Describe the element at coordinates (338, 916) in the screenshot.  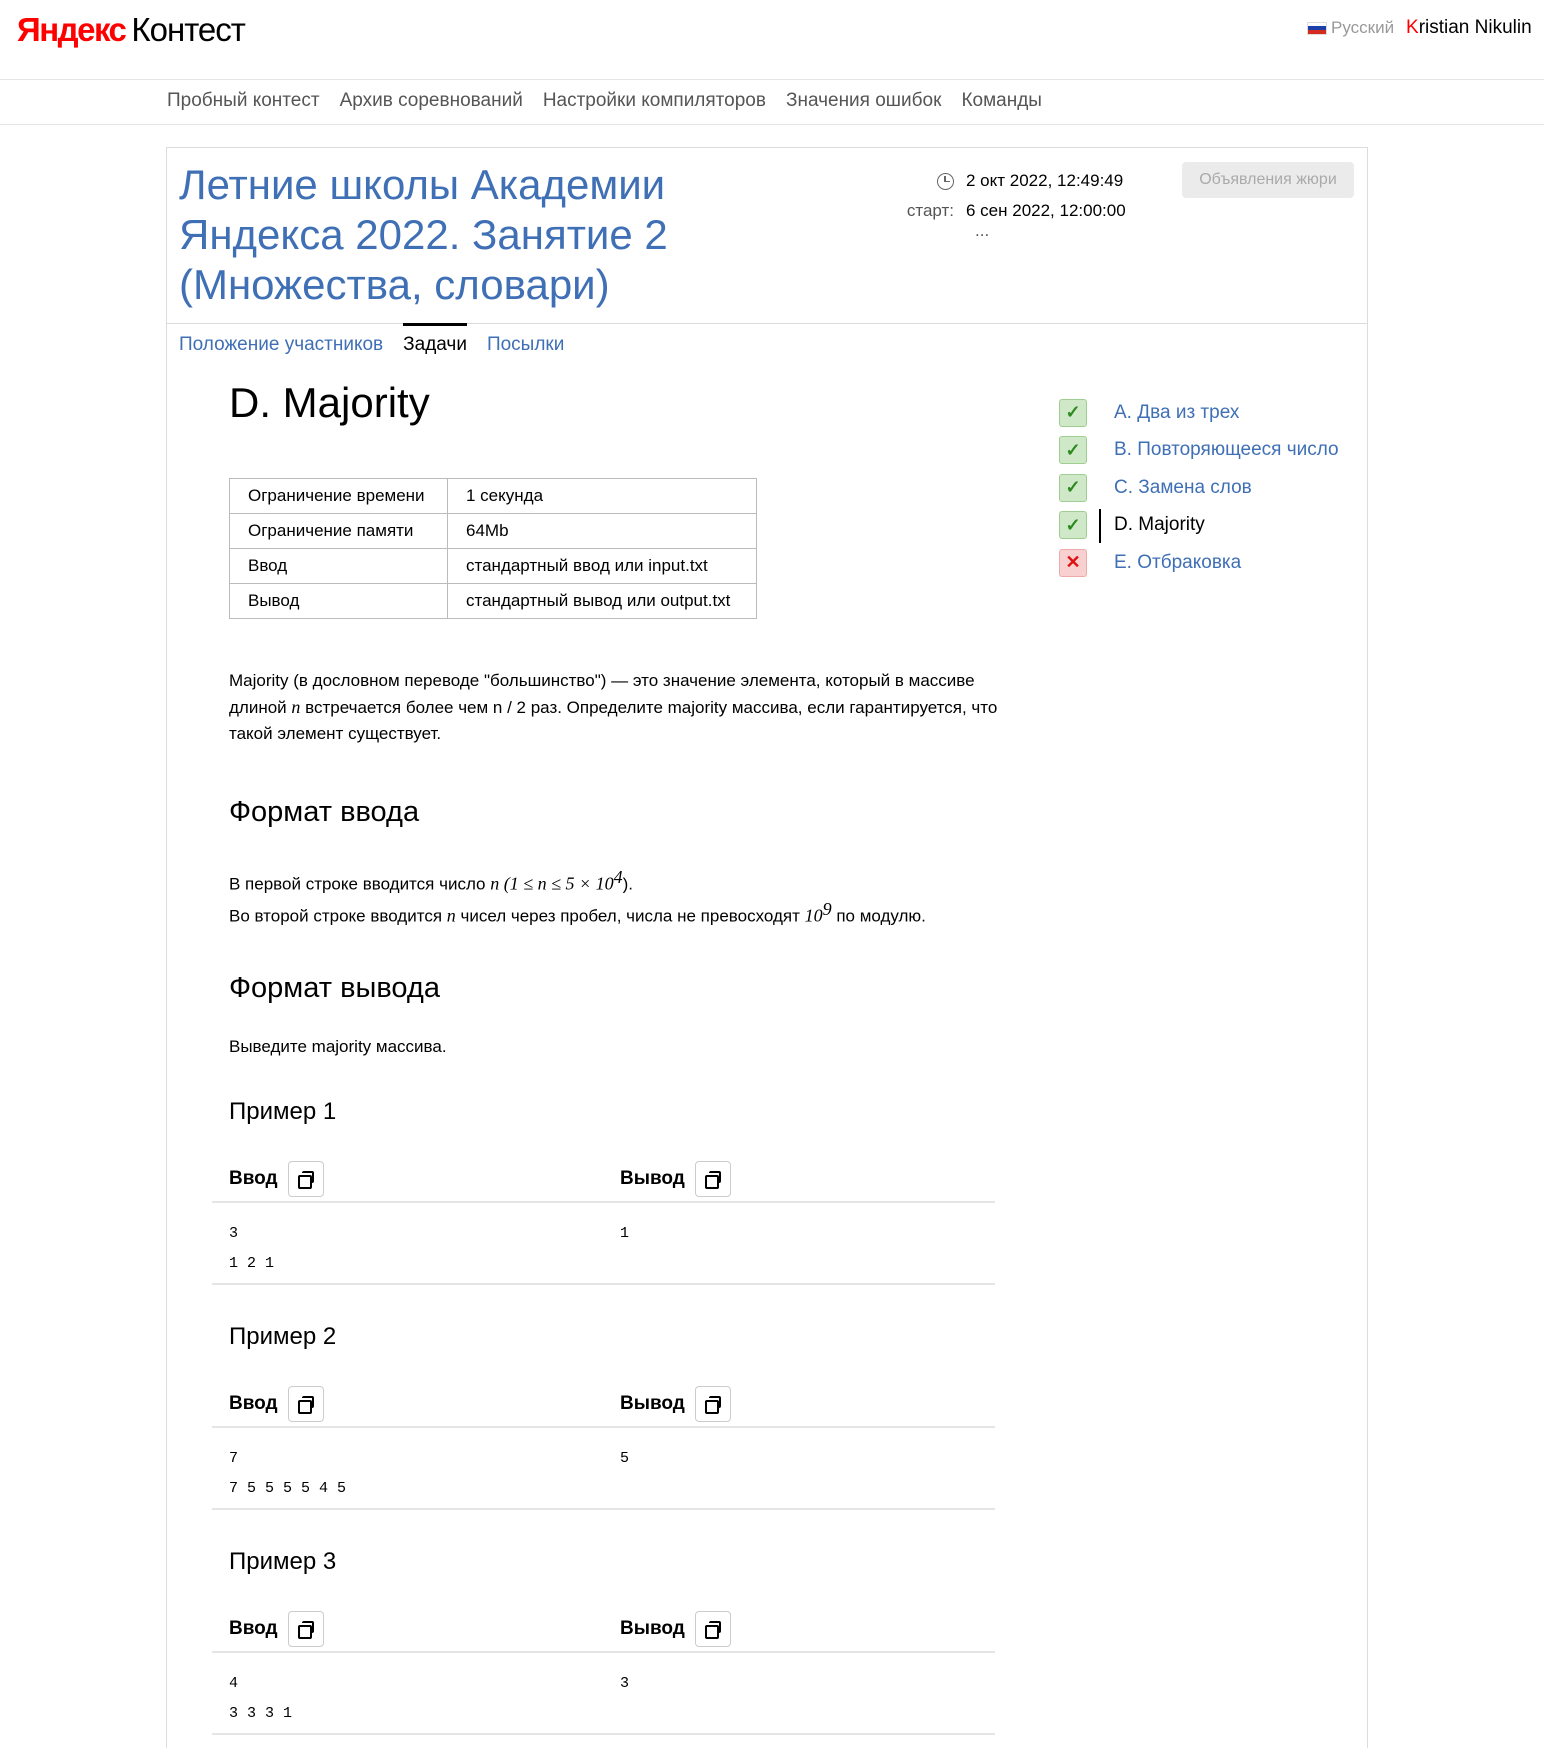
I see `input-text: Во второй строке вводится` at that location.